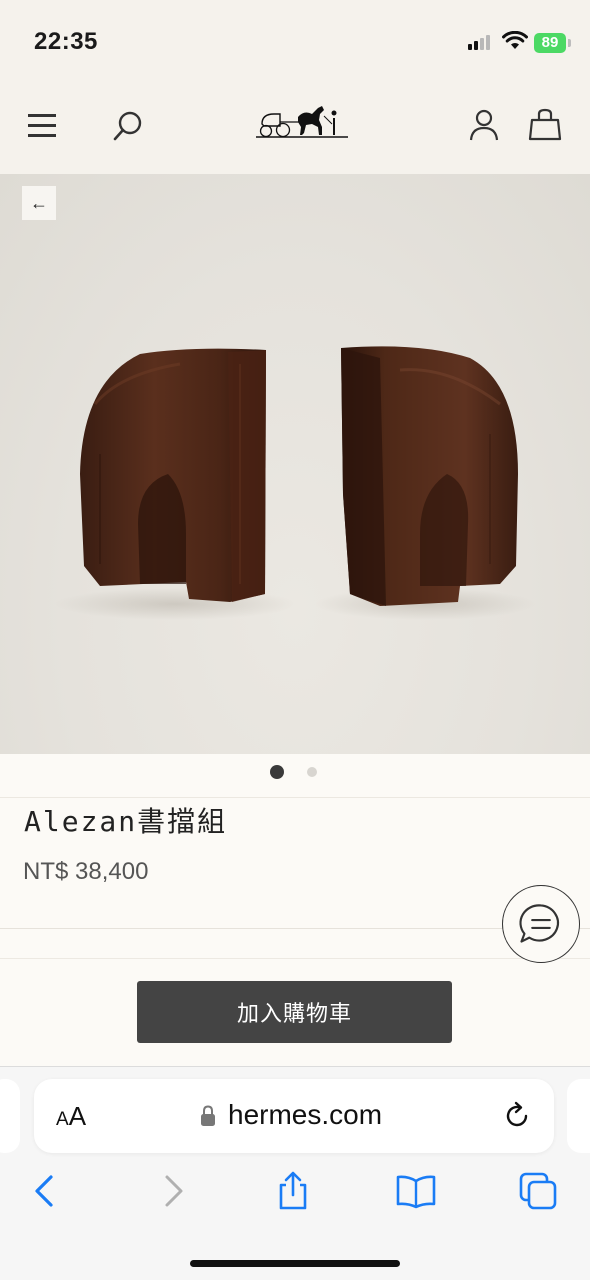 This screenshot has width=590, height=1280. What do you see at coordinates (39, 203) in the screenshot?
I see `back-button: ←` at bounding box center [39, 203].